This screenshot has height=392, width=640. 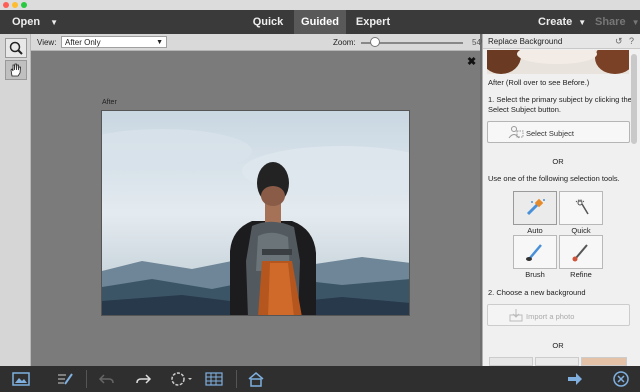 I want to click on help-icon: ?, so click(x=631, y=41).